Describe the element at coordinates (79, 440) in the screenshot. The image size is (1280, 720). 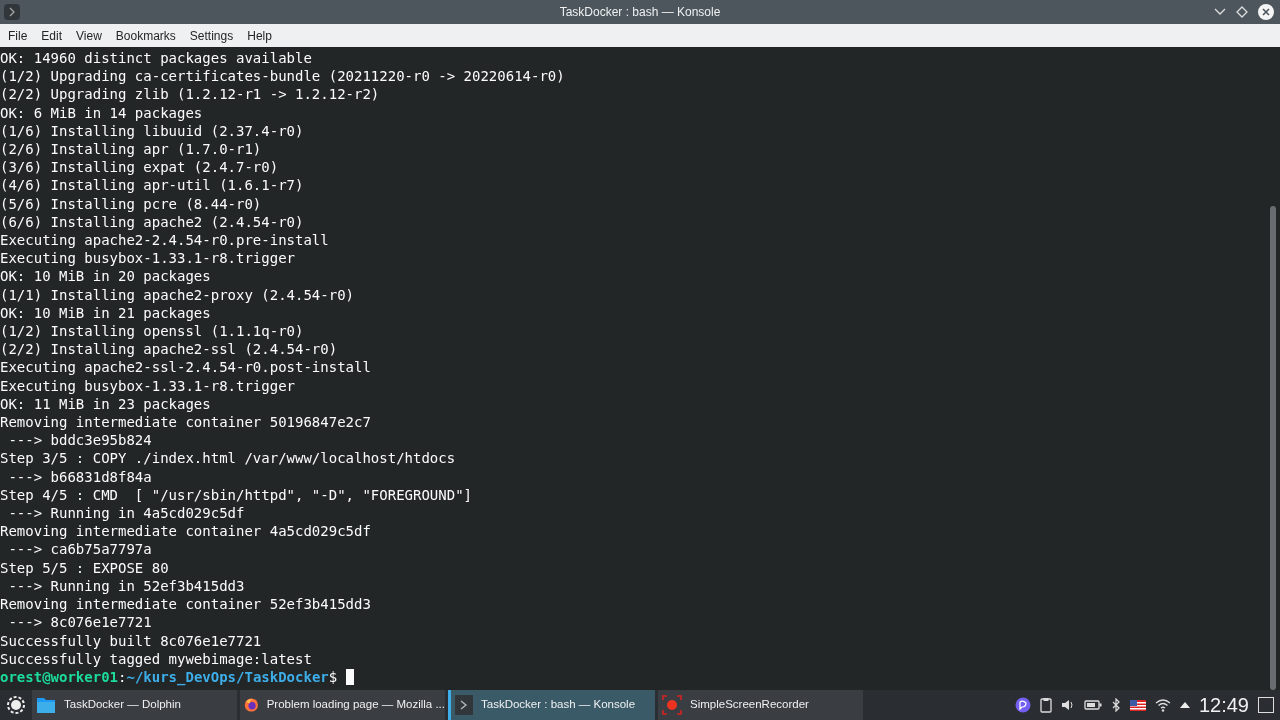
I see `terminal-line: ---> bddc3e95b824` at that location.